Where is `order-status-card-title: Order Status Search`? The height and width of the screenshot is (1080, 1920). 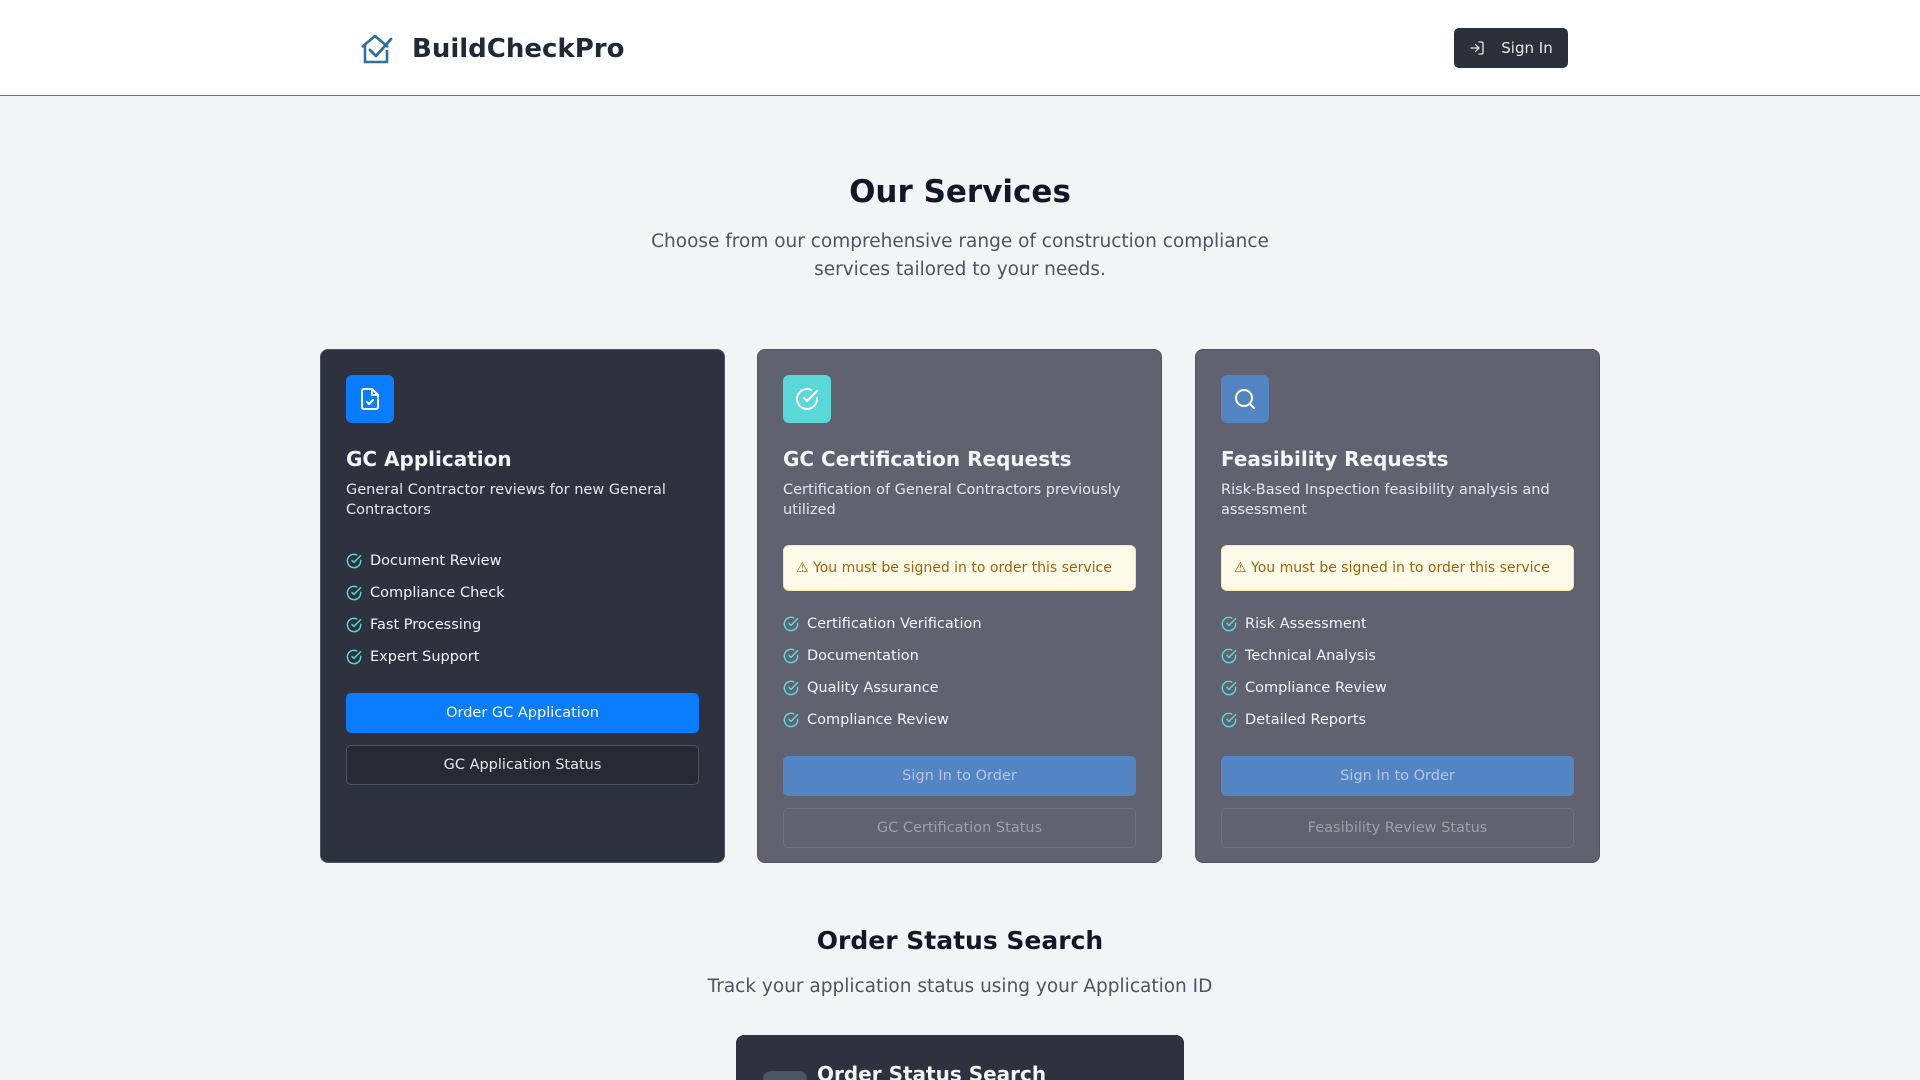 order-status-card-title: Order Status Search is located at coordinates (932, 1071).